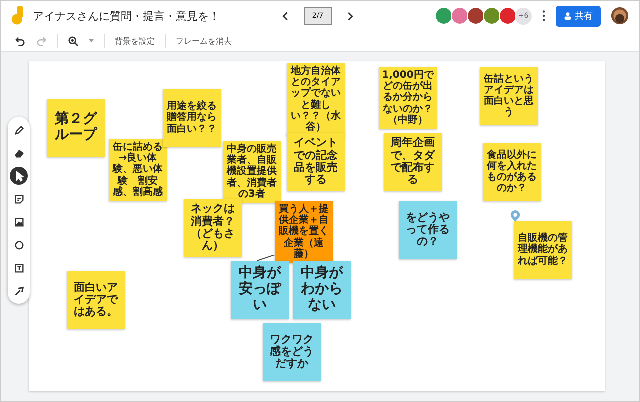  Describe the element at coordinates (19, 291) in the screenshot. I see `laser-icon` at that location.